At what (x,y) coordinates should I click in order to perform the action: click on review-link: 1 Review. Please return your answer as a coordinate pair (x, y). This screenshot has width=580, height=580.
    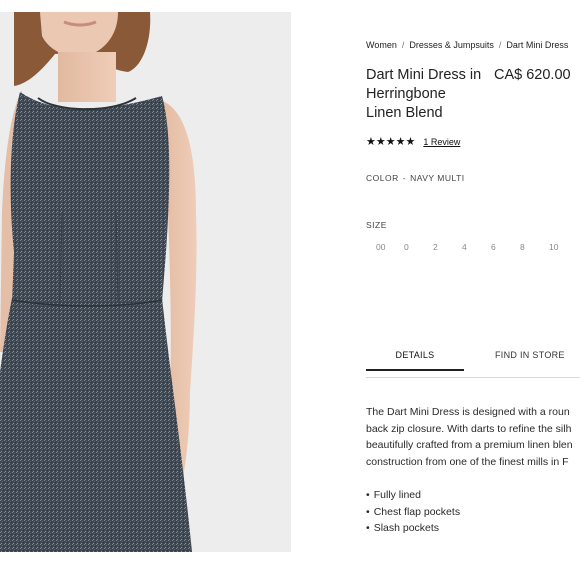
    Looking at the image, I should click on (441, 142).